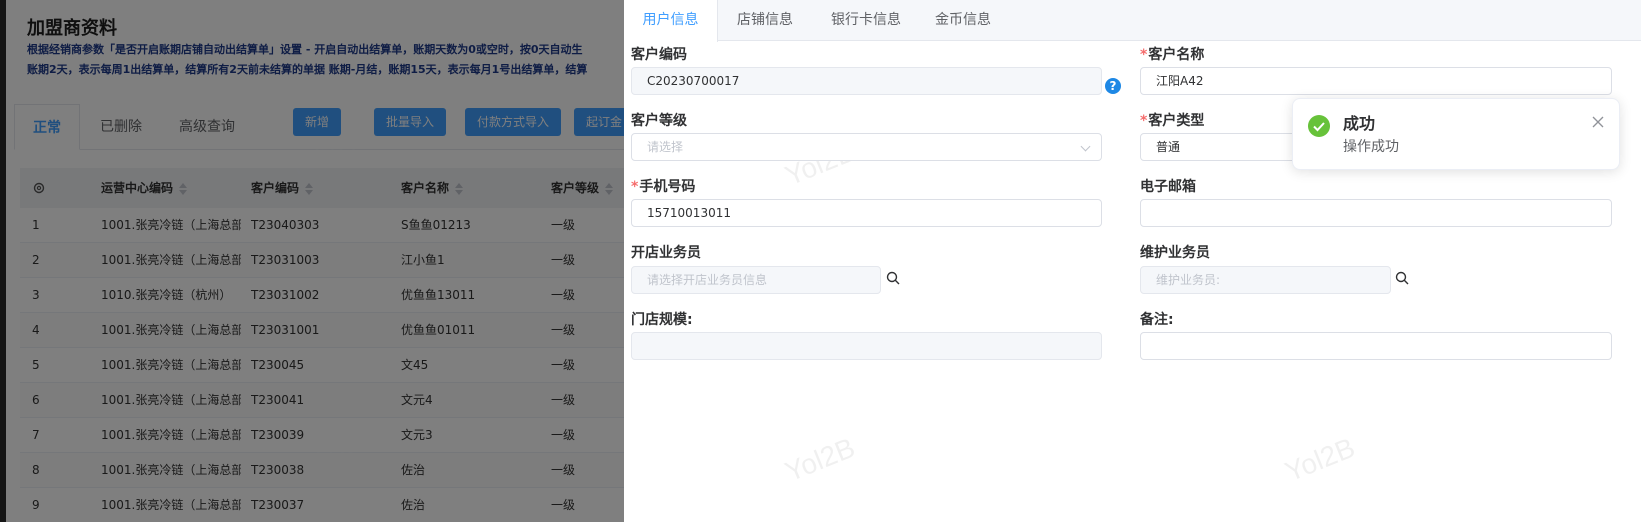 The height and width of the screenshot is (522, 1641). I want to click on customer-name-field: 江阳A42, so click(1376, 81).